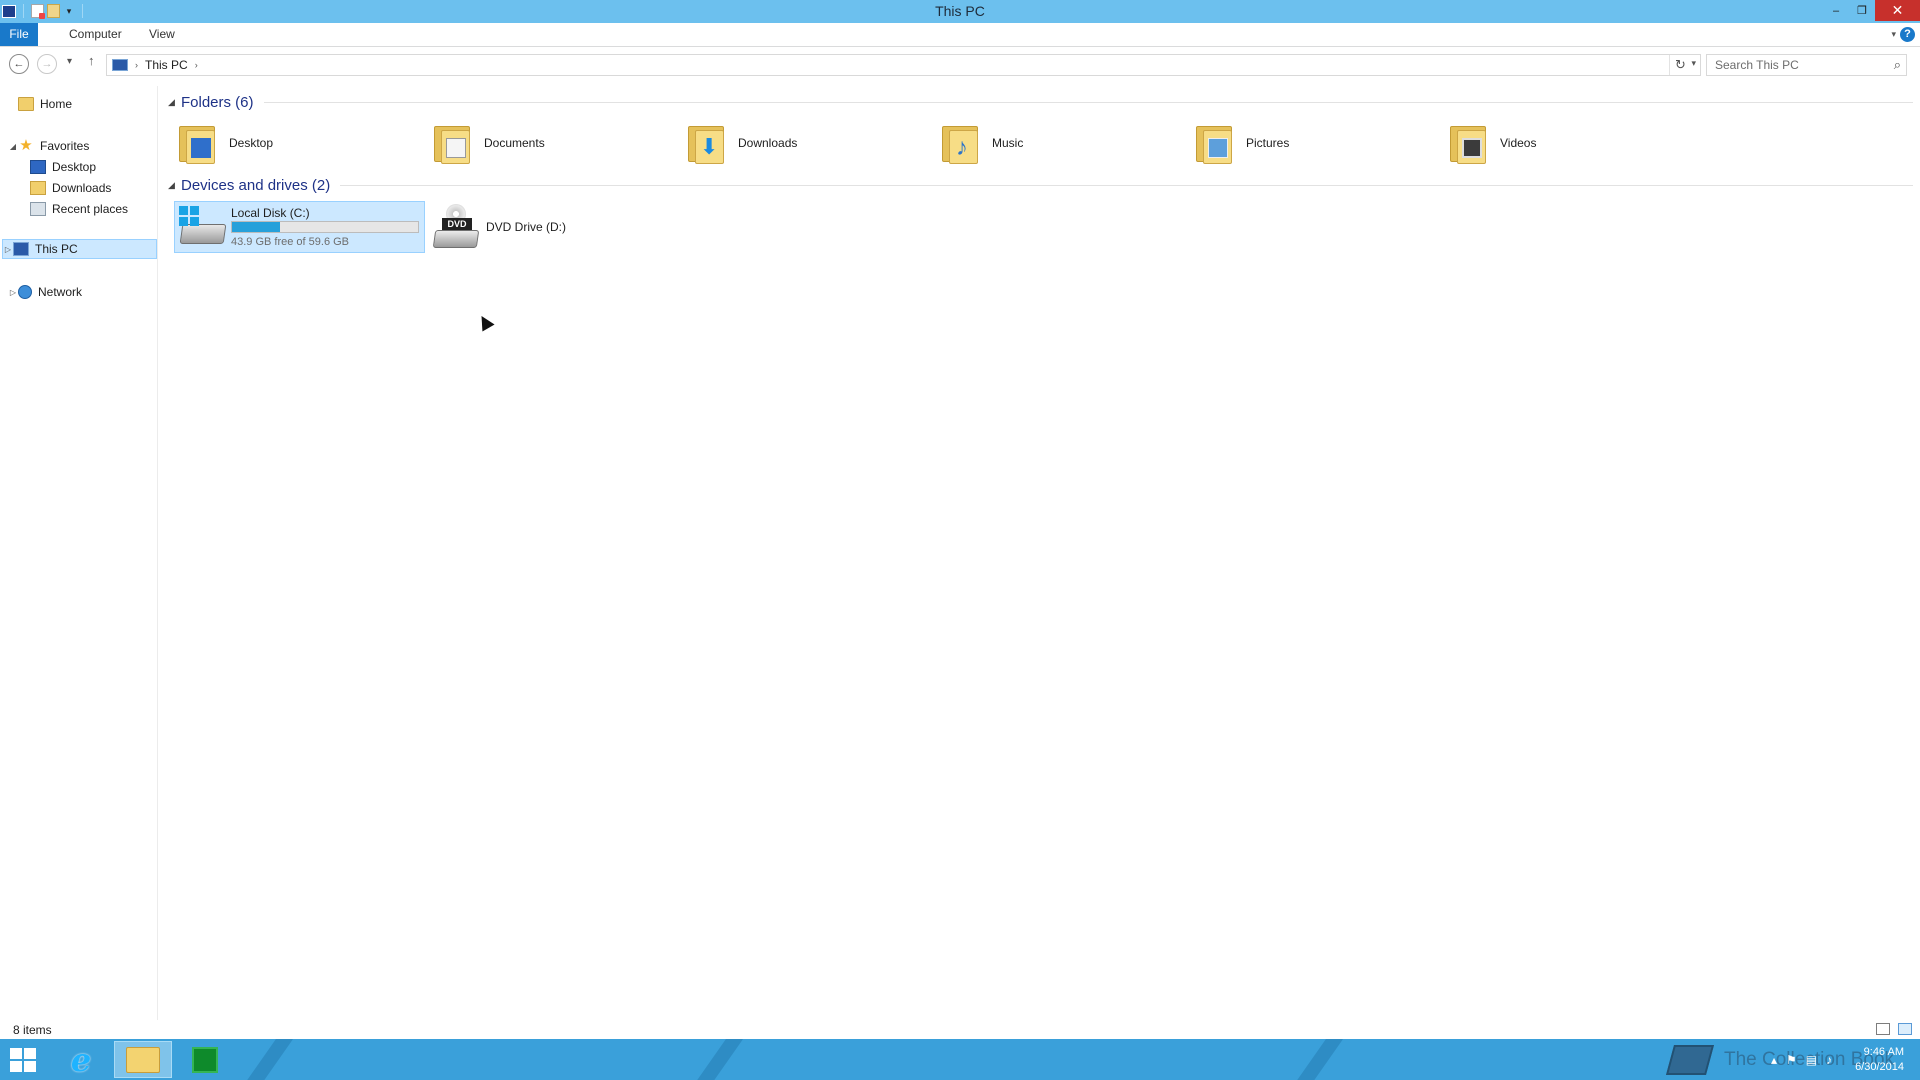  I want to click on documents-folder-icon, so click(452, 143).